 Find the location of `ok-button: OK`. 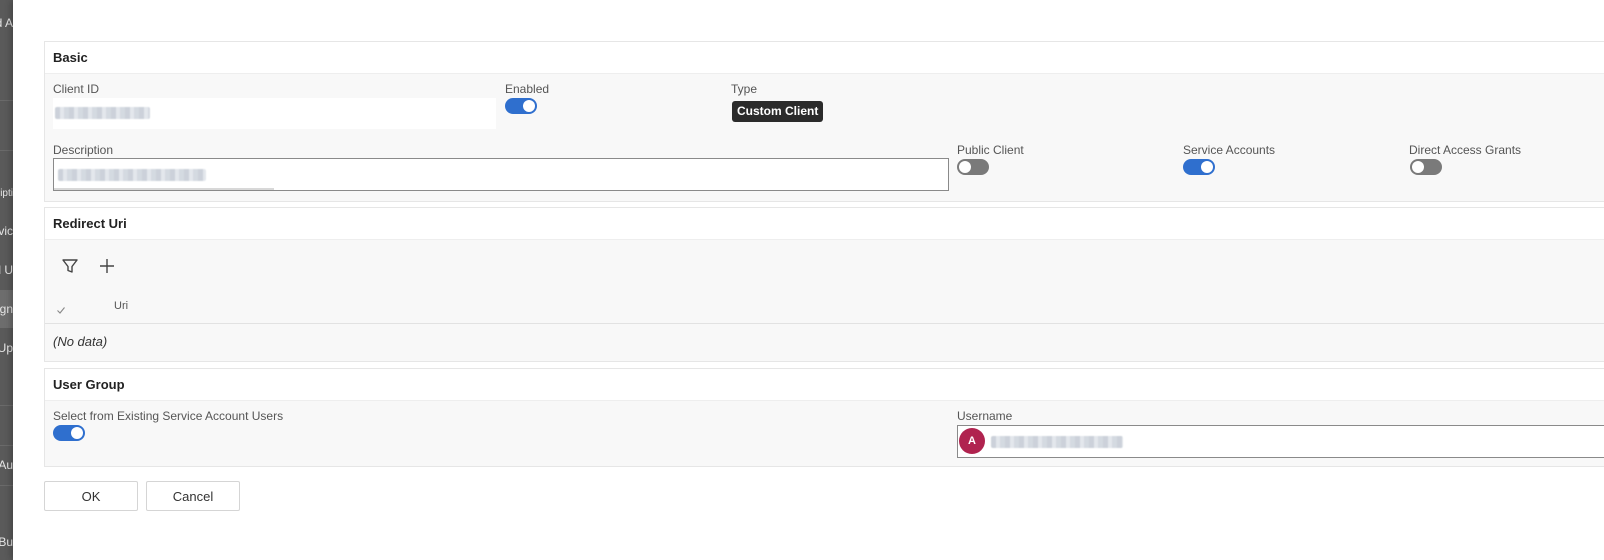

ok-button: OK is located at coordinates (91, 496).